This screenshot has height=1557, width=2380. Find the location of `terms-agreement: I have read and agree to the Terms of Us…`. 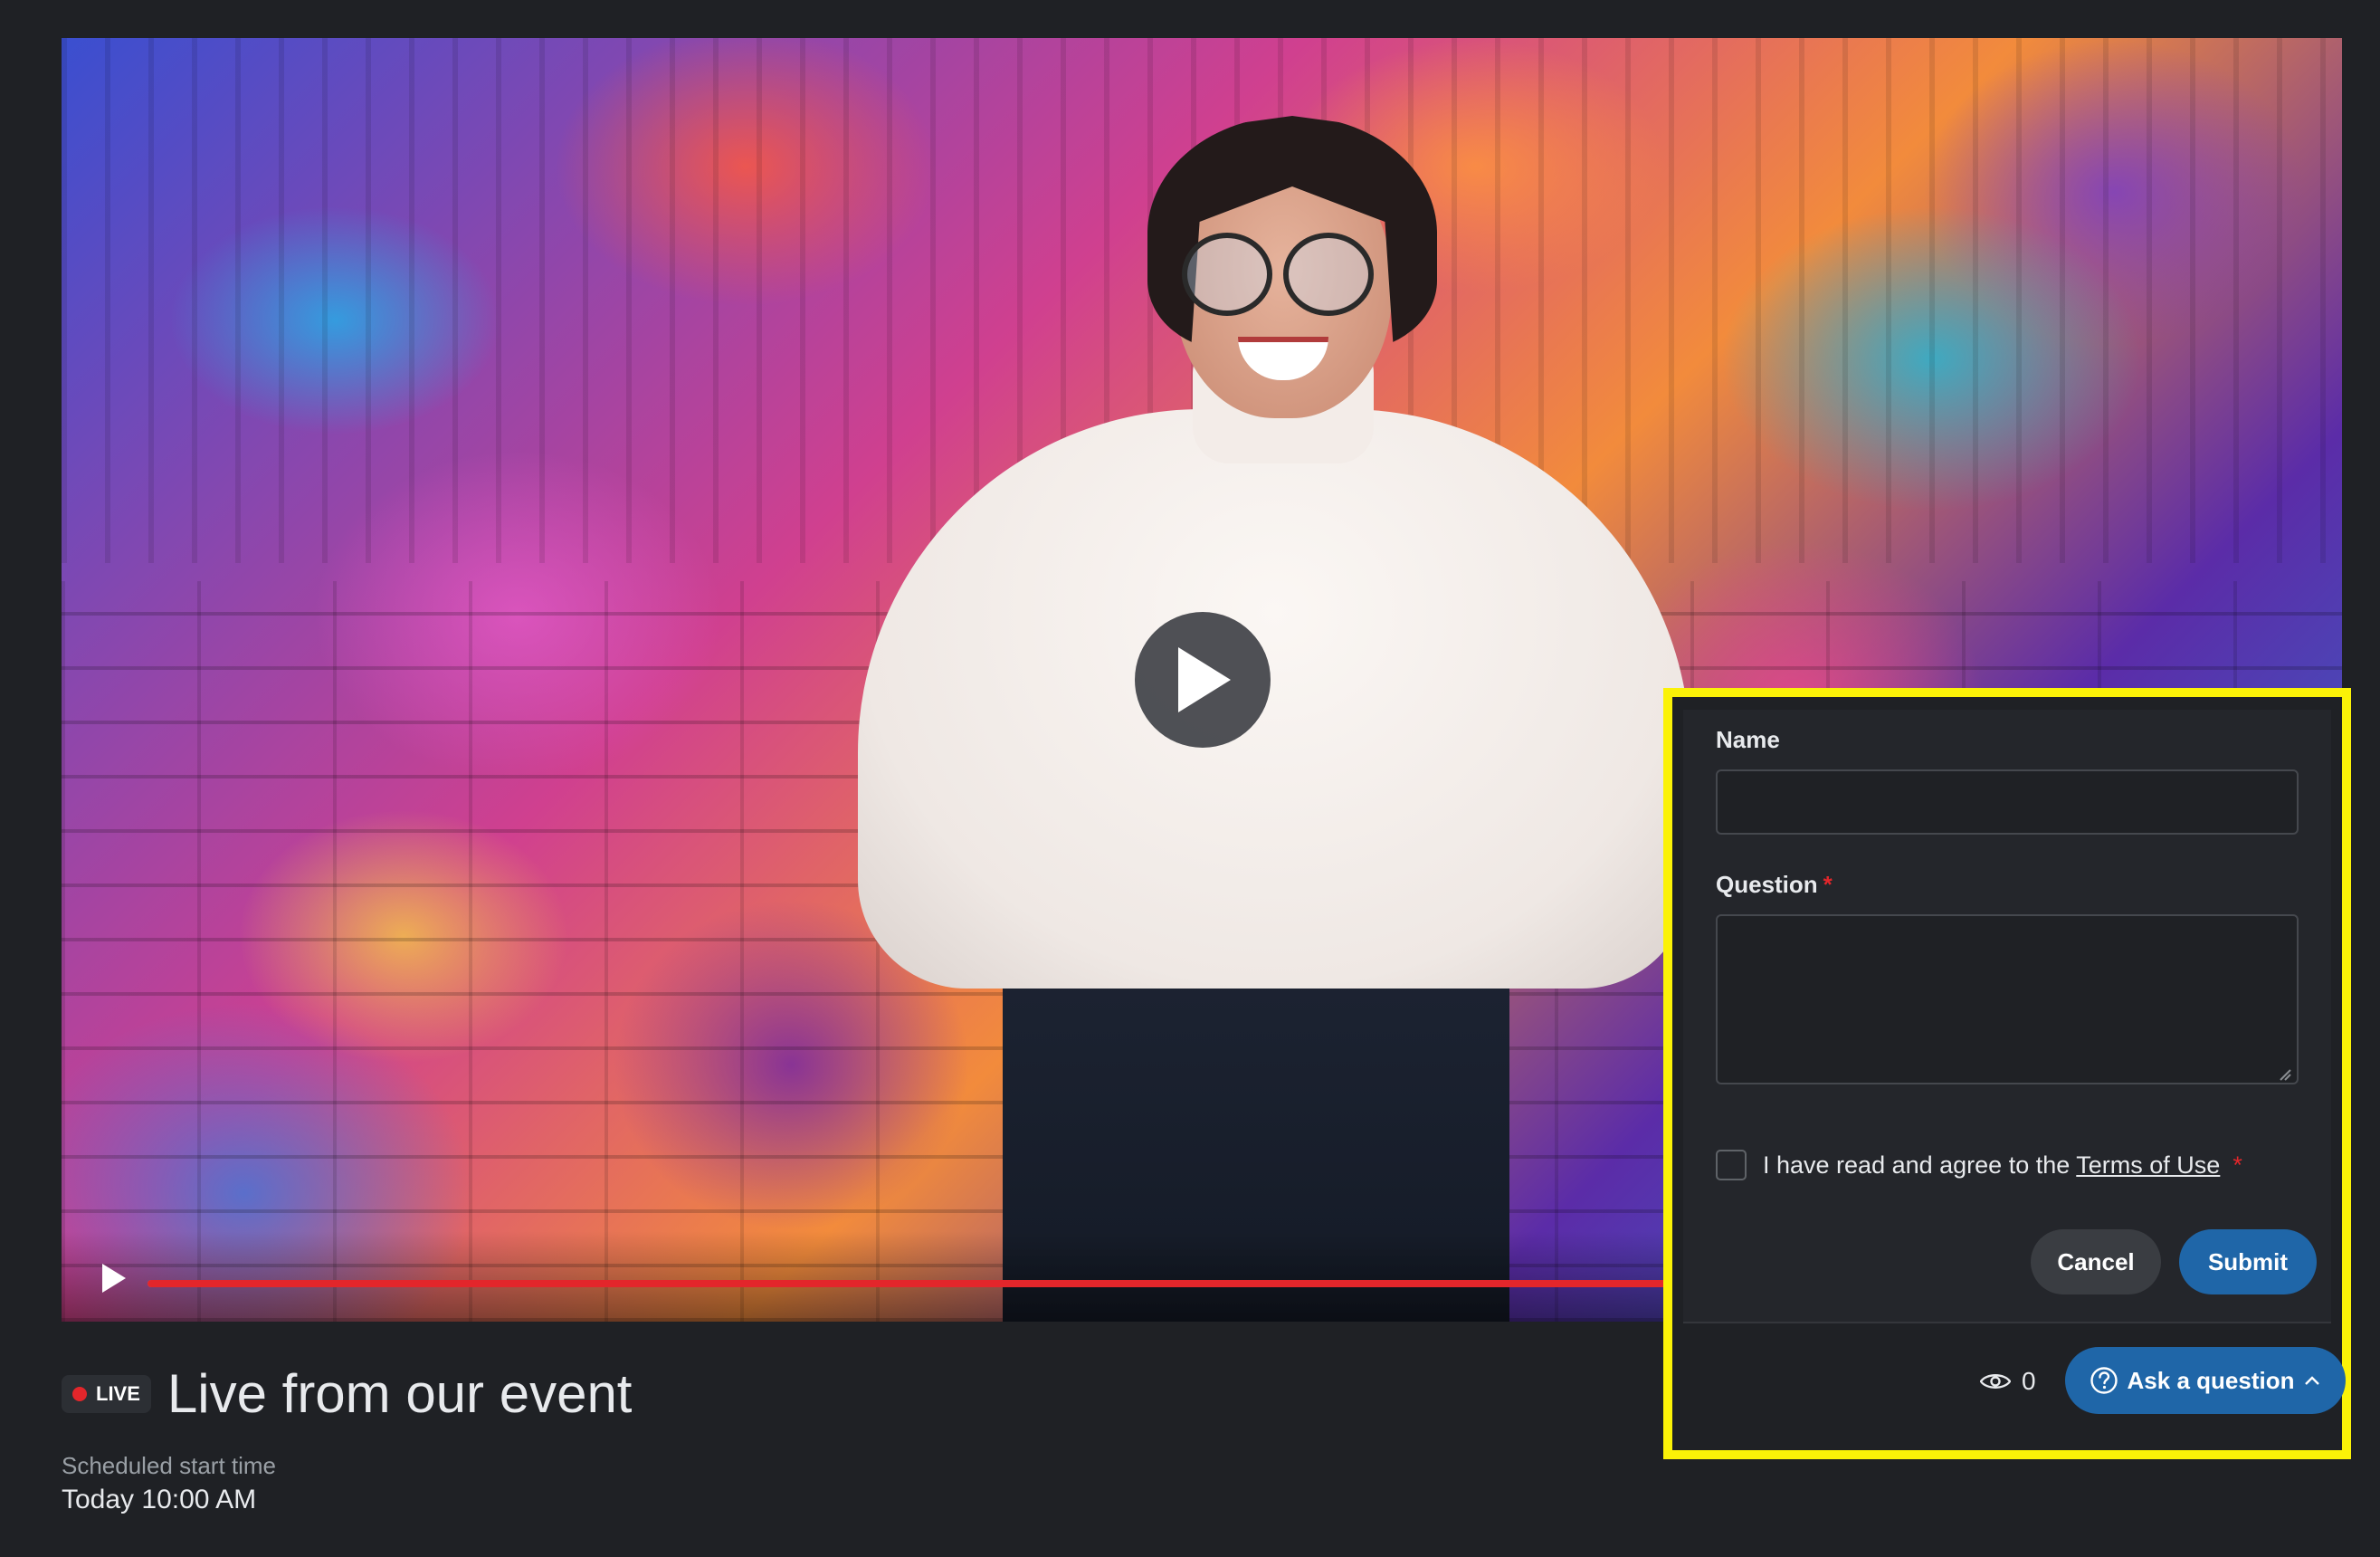

terms-agreement: I have read and agree to the Terms of Us… is located at coordinates (2002, 1165).